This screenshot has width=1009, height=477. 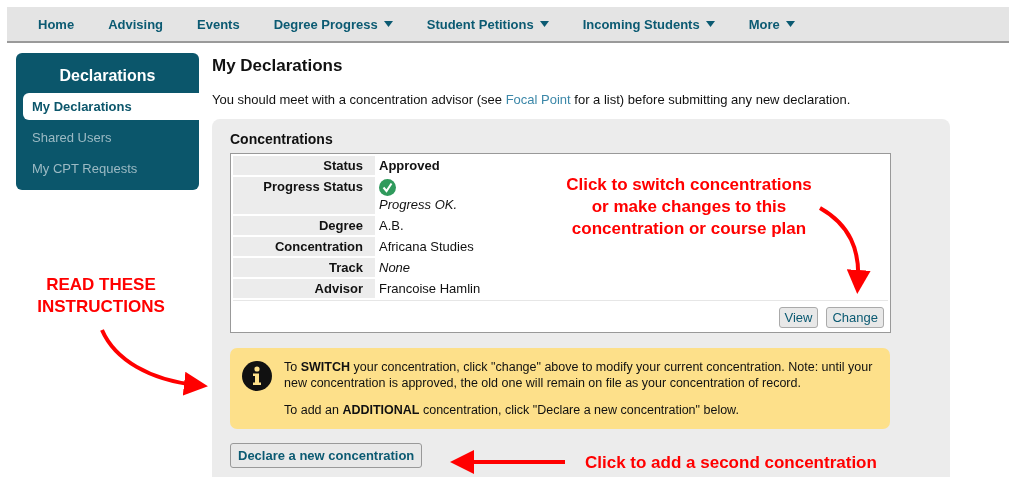 I want to click on annotation-text: READ THESE INSTRUCTIONS, so click(x=101, y=296).